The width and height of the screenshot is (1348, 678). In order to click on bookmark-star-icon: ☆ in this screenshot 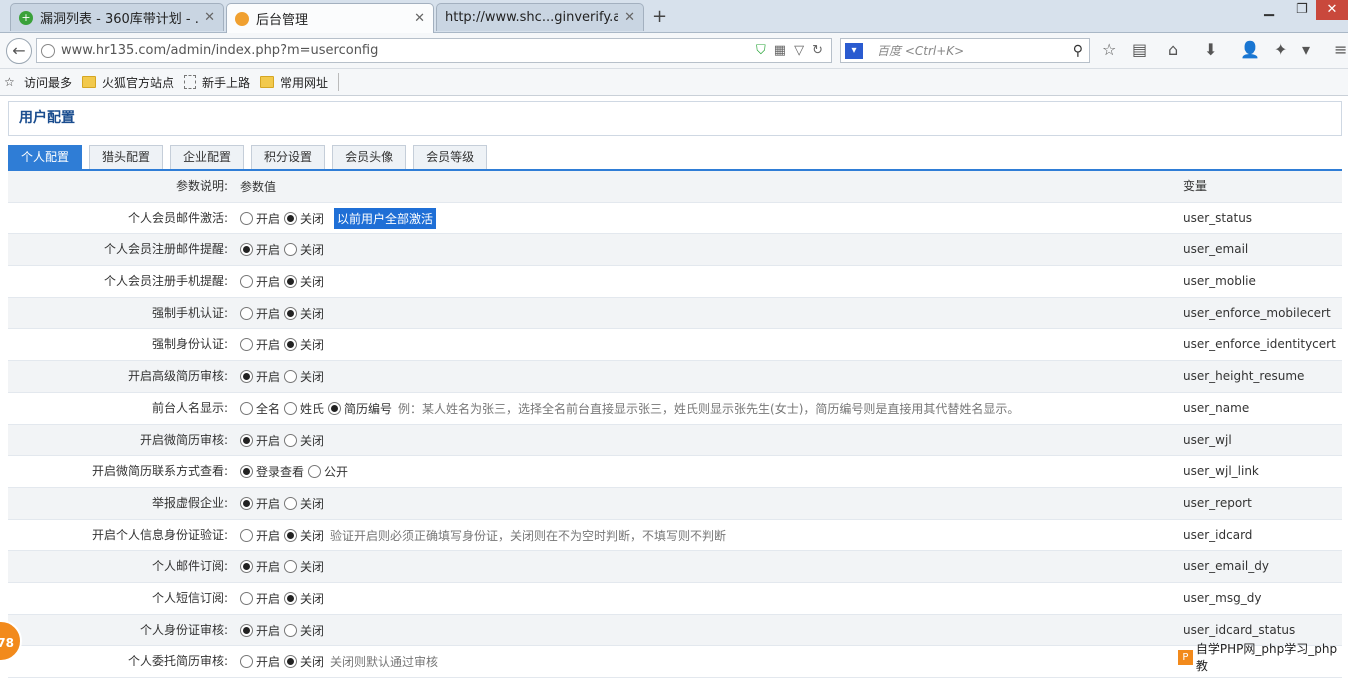, I will do `click(1109, 49)`.